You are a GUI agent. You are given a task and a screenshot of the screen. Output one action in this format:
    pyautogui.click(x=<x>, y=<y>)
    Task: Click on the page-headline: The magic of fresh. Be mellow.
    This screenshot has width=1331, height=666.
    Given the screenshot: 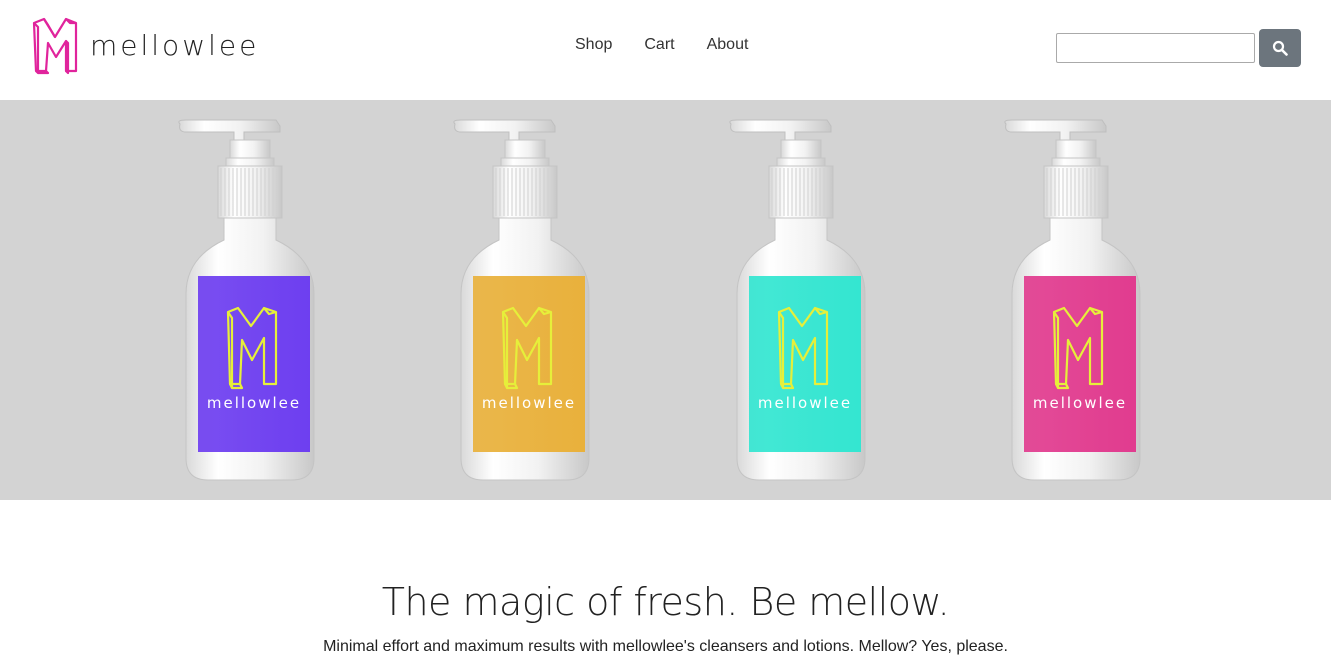 What is the action you would take?
    pyautogui.click(x=665, y=602)
    